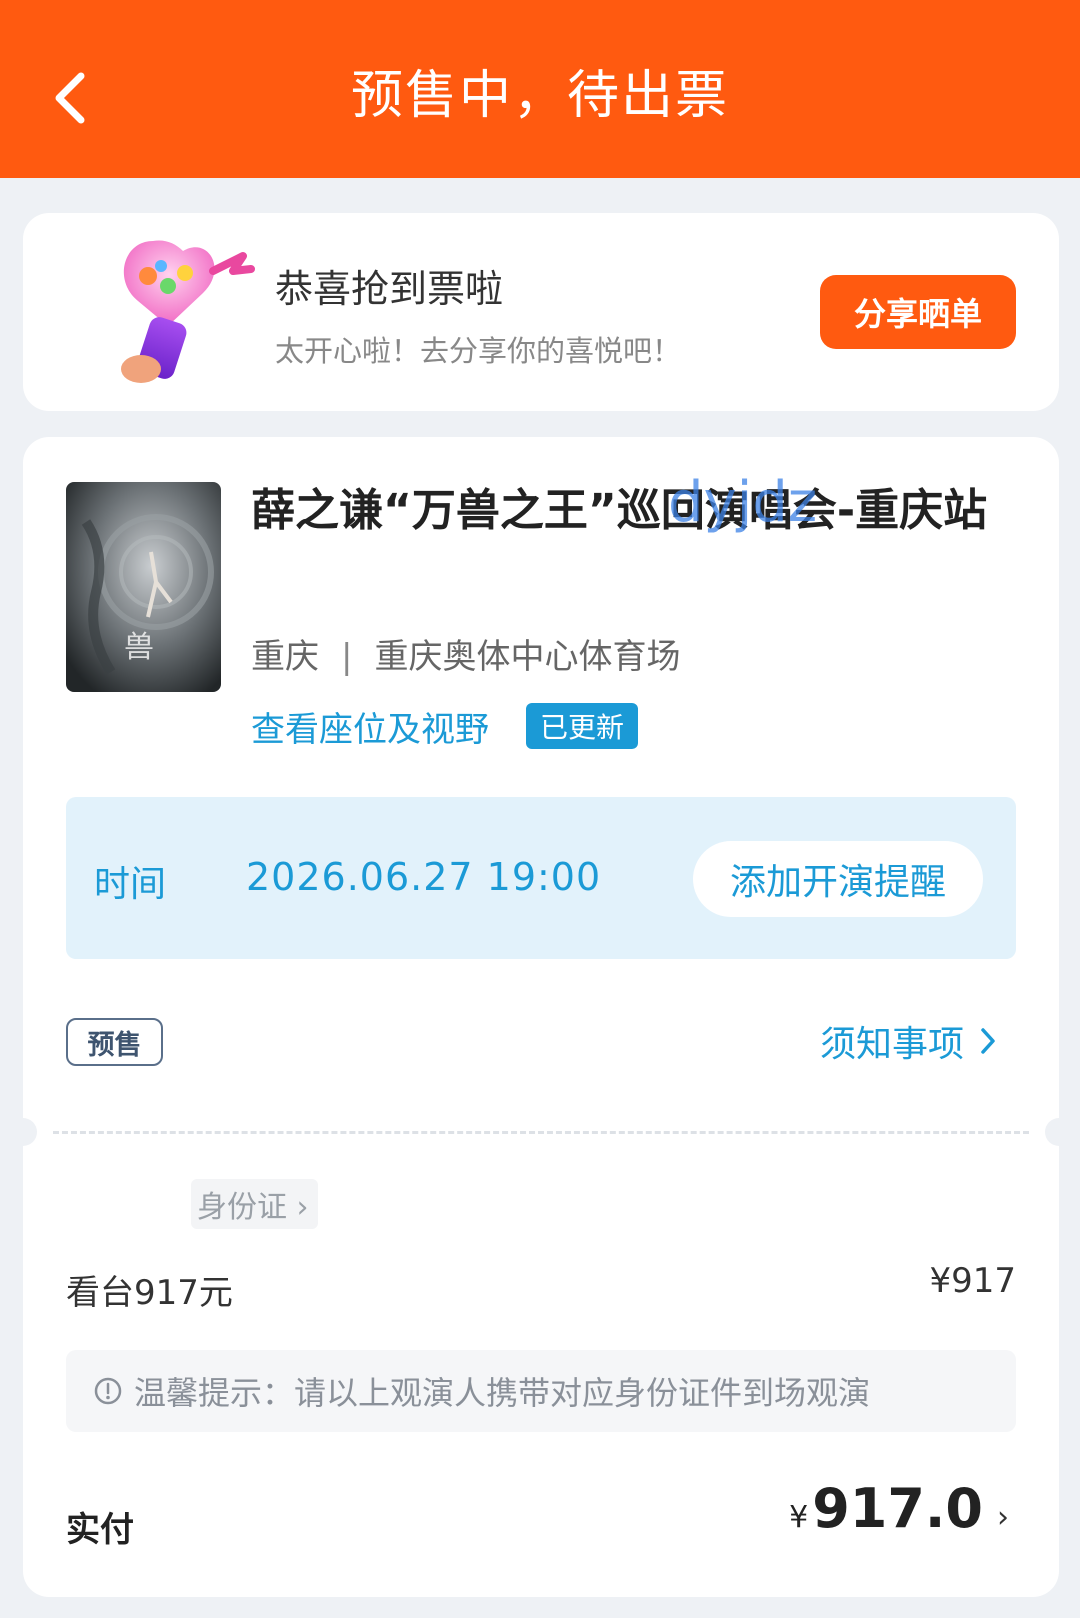 Image resolution: width=1080 pixels, height=1618 pixels. What do you see at coordinates (254, 1204) in the screenshot?
I see `id-type-chip: 身份证 ›` at bounding box center [254, 1204].